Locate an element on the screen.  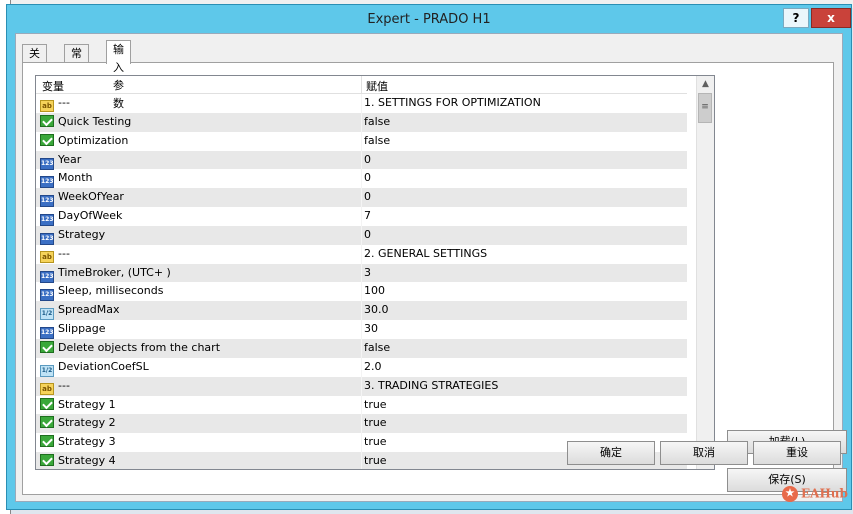
tab-about: 关于 is located at coordinates (34, 61).